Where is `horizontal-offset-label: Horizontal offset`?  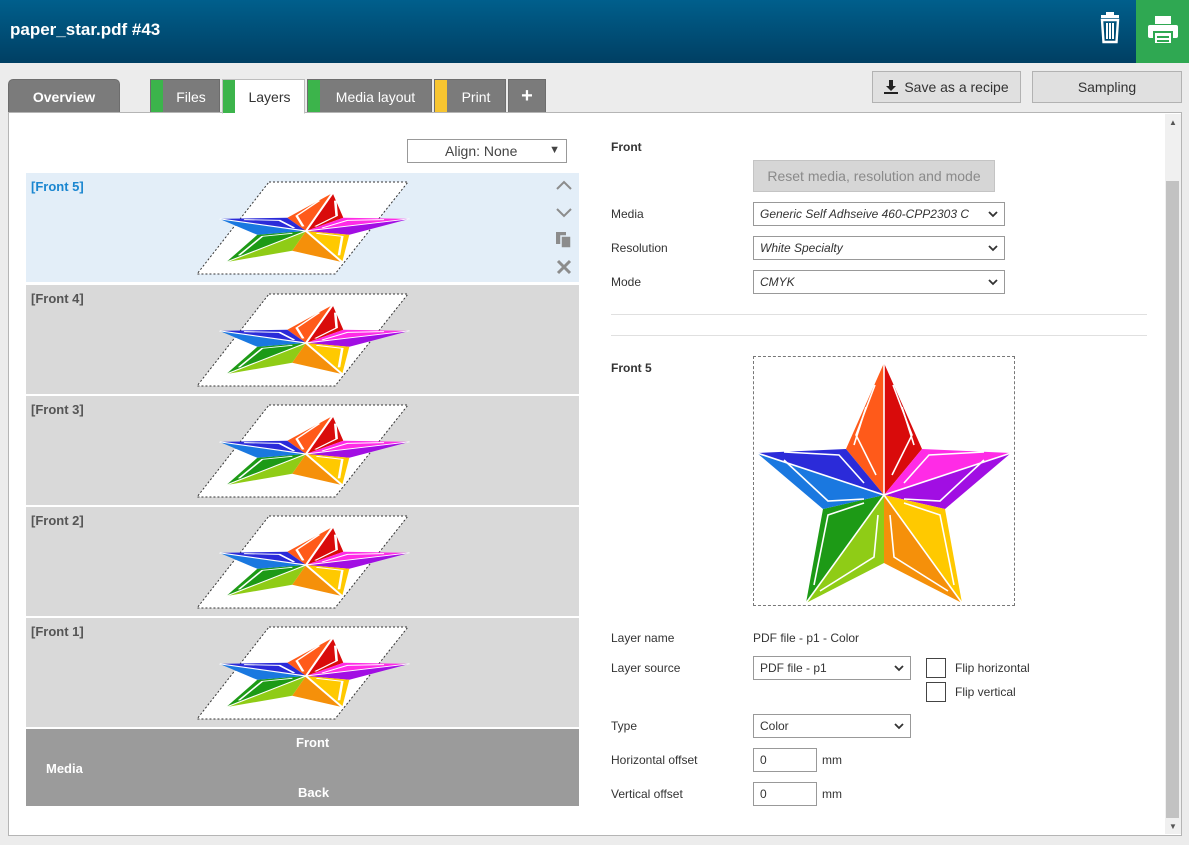 horizontal-offset-label: Horizontal offset is located at coordinates (654, 760).